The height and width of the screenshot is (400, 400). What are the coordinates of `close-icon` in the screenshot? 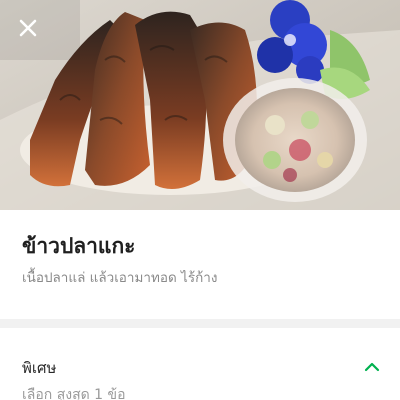 It's located at (28, 28).